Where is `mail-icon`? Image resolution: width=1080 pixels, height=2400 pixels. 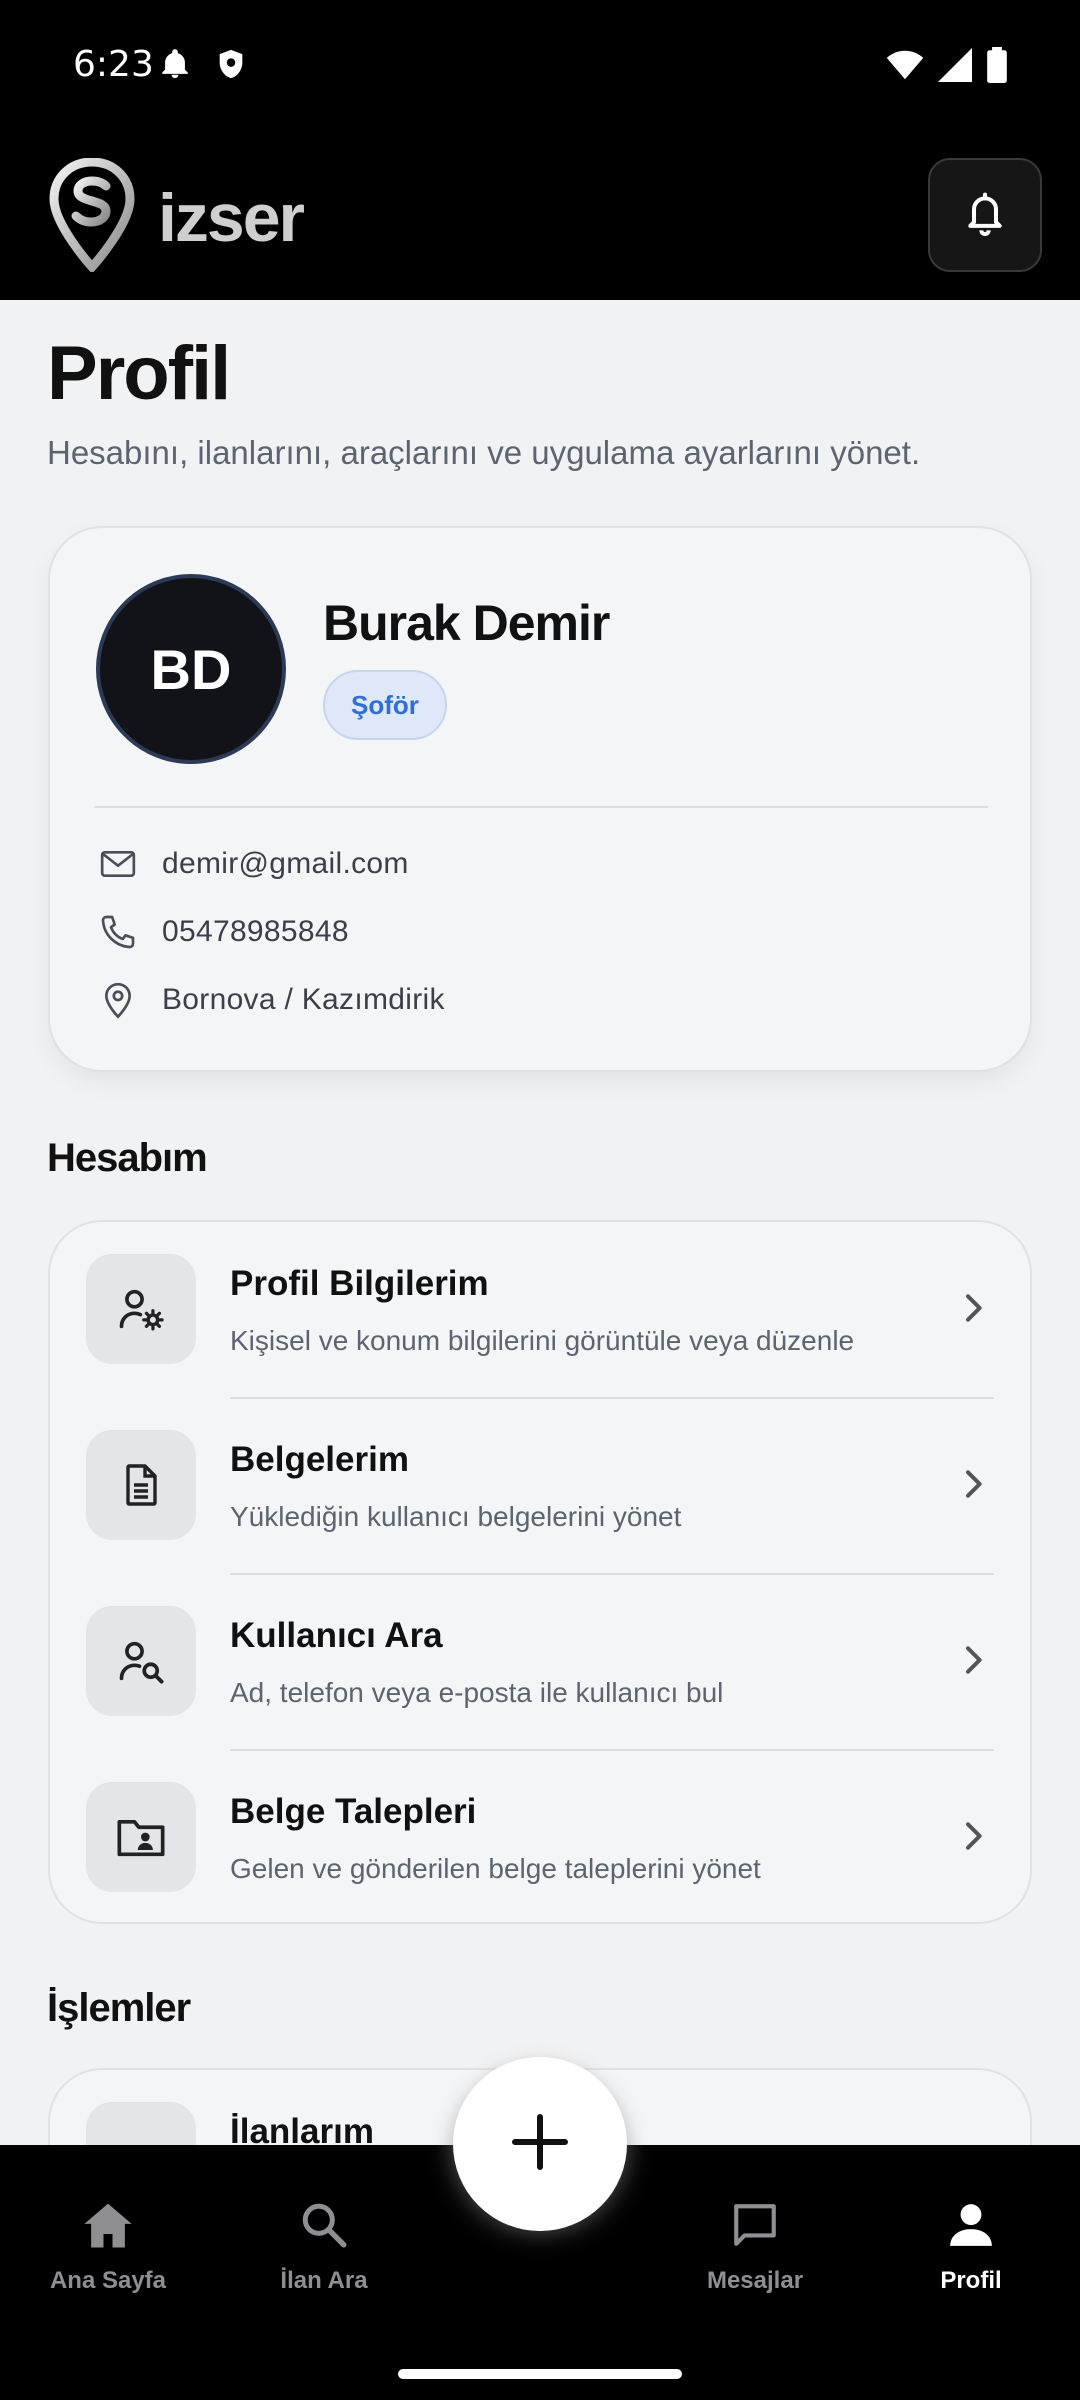 mail-icon is located at coordinates (118, 864).